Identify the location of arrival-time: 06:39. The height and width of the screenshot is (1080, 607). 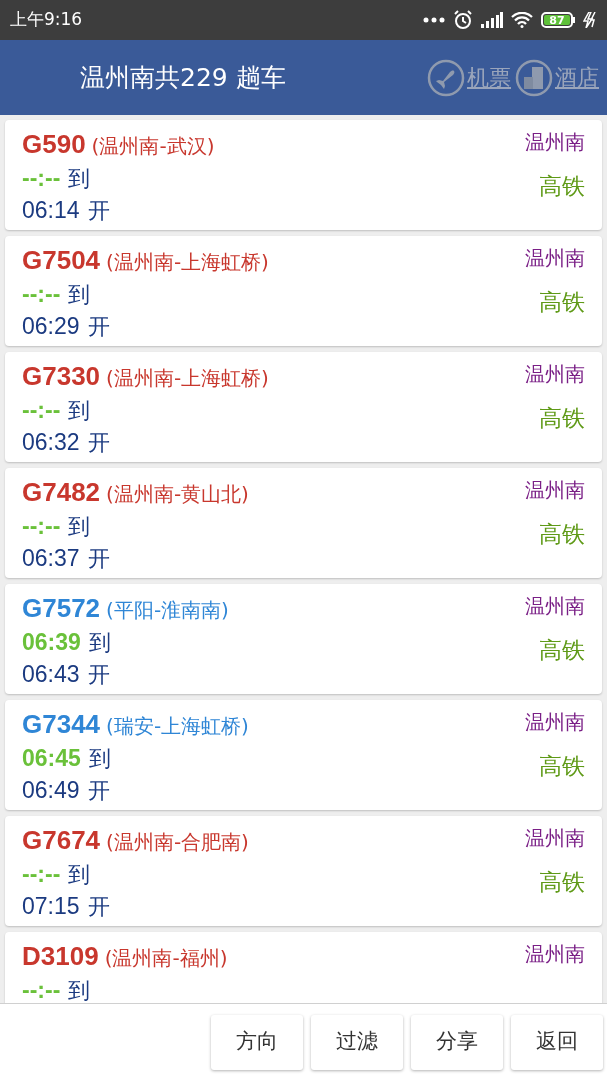
(51, 642).